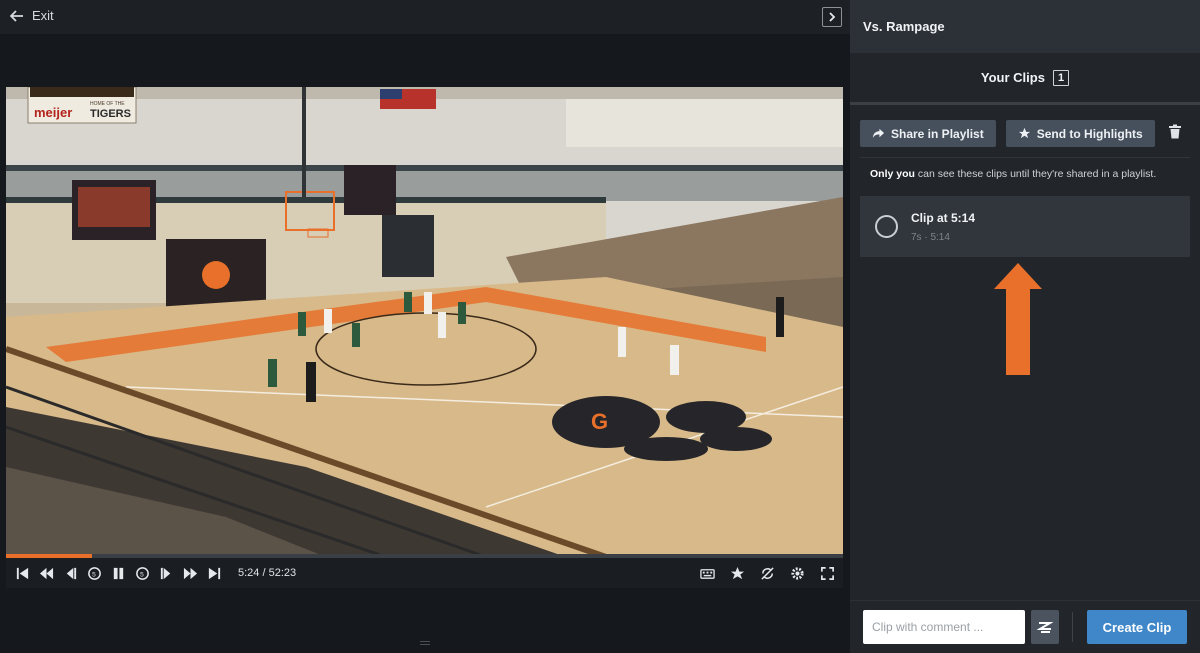  What do you see at coordinates (190, 573) in the screenshot?
I see `fast-forward-icon` at bounding box center [190, 573].